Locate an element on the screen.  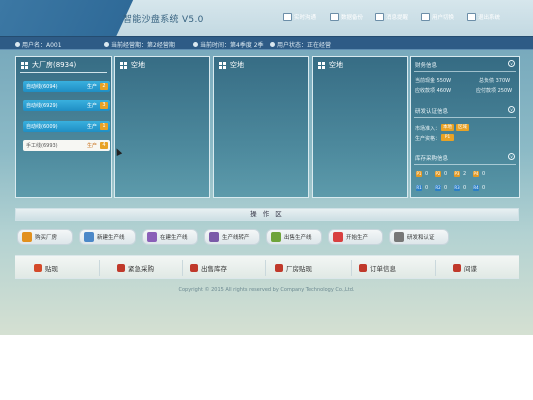
production-qual-label: 生产资格： is located at coordinates (428, 139).